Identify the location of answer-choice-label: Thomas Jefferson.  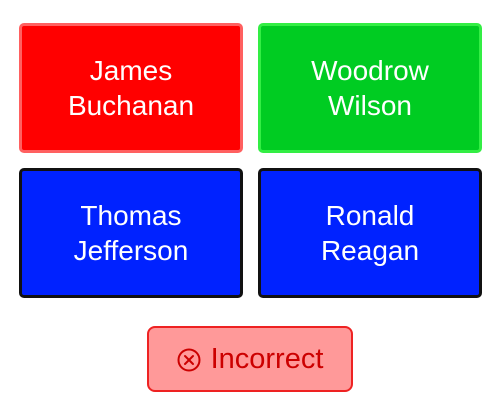
(131, 233).